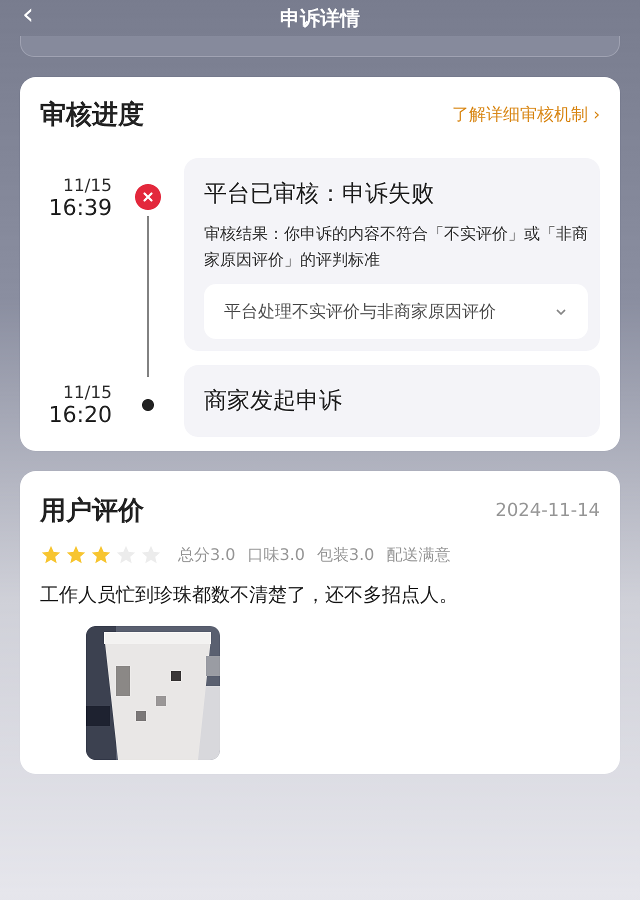  I want to click on back-button: ‹, so click(28, 15).